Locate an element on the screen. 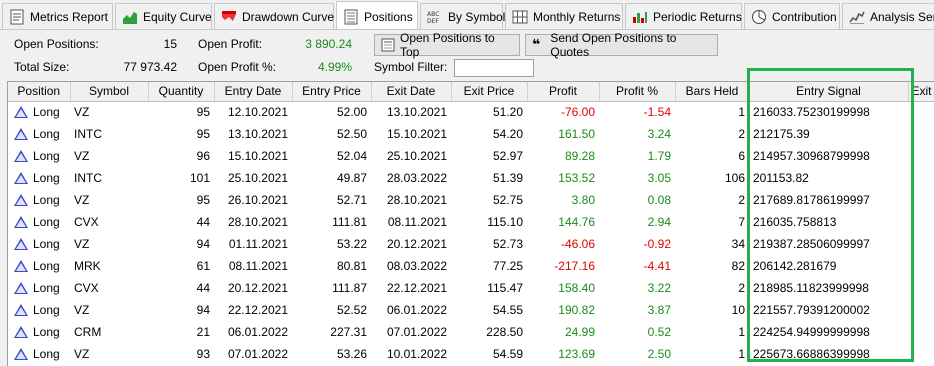 This screenshot has width=934, height=366. entry-price-cell: 53.22 is located at coordinates (351, 244).